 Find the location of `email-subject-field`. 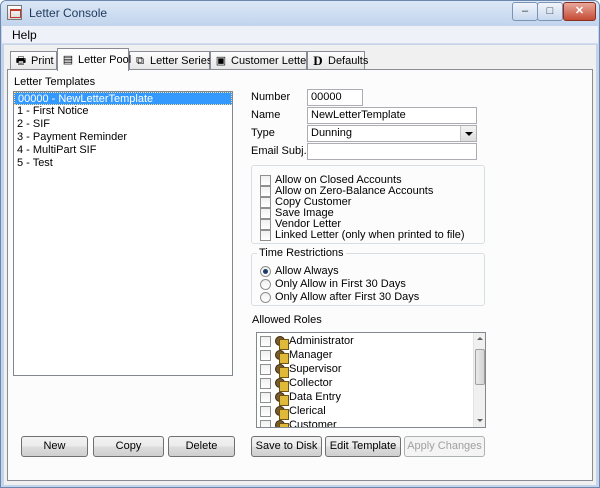

email-subject-field is located at coordinates (392, 151).